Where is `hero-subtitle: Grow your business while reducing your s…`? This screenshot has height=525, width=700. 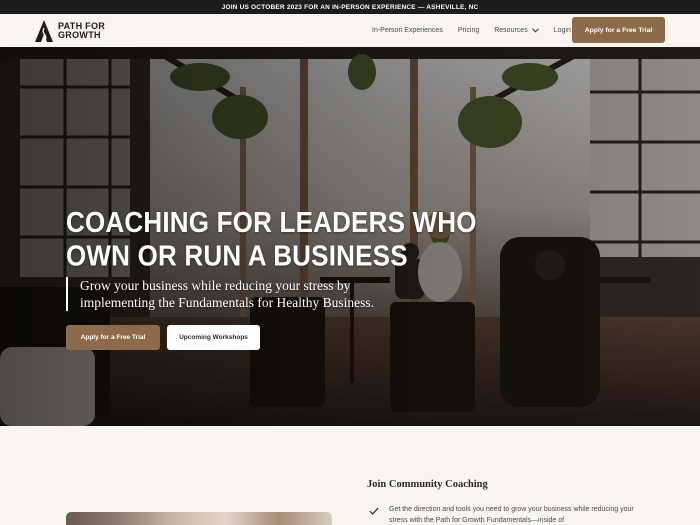
hero-subtitle: Grow your business while reducing your s… is located at coordinates (227, 294).